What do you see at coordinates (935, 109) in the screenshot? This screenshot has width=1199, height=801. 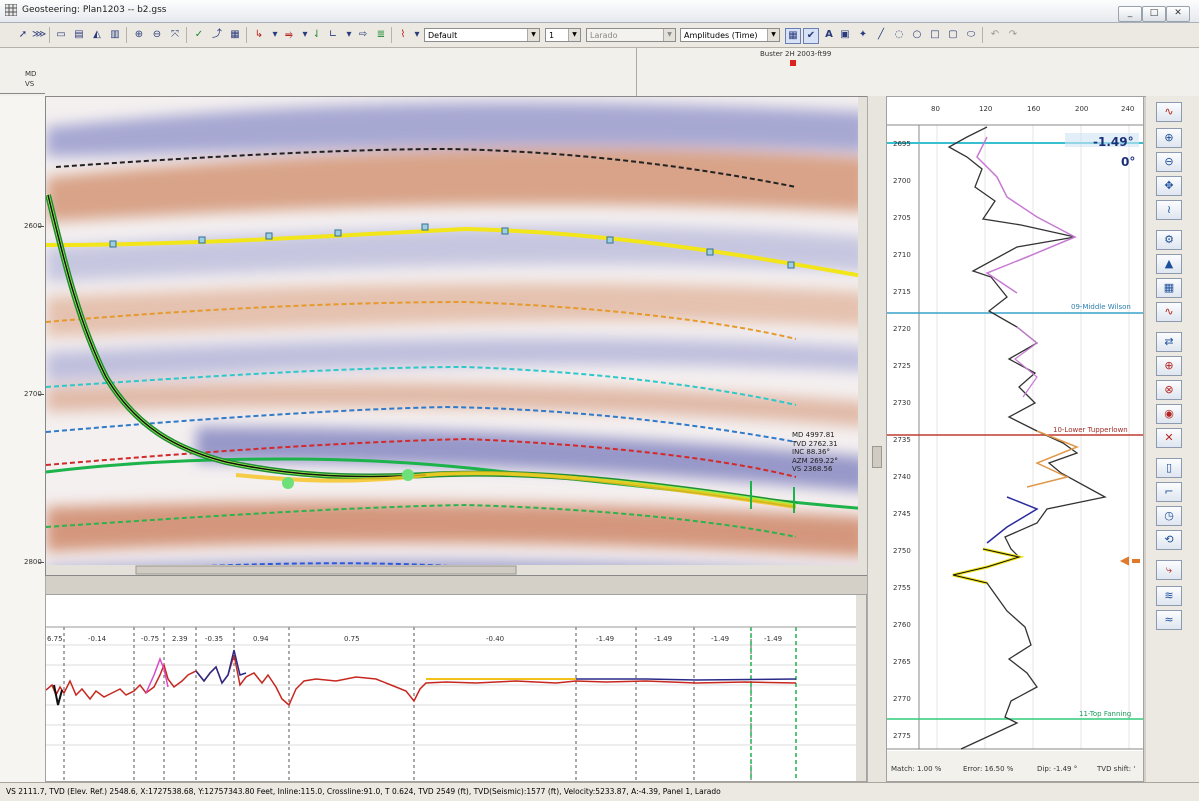 I see `scale-tick-label: 80` at bounding box center [935, 109].